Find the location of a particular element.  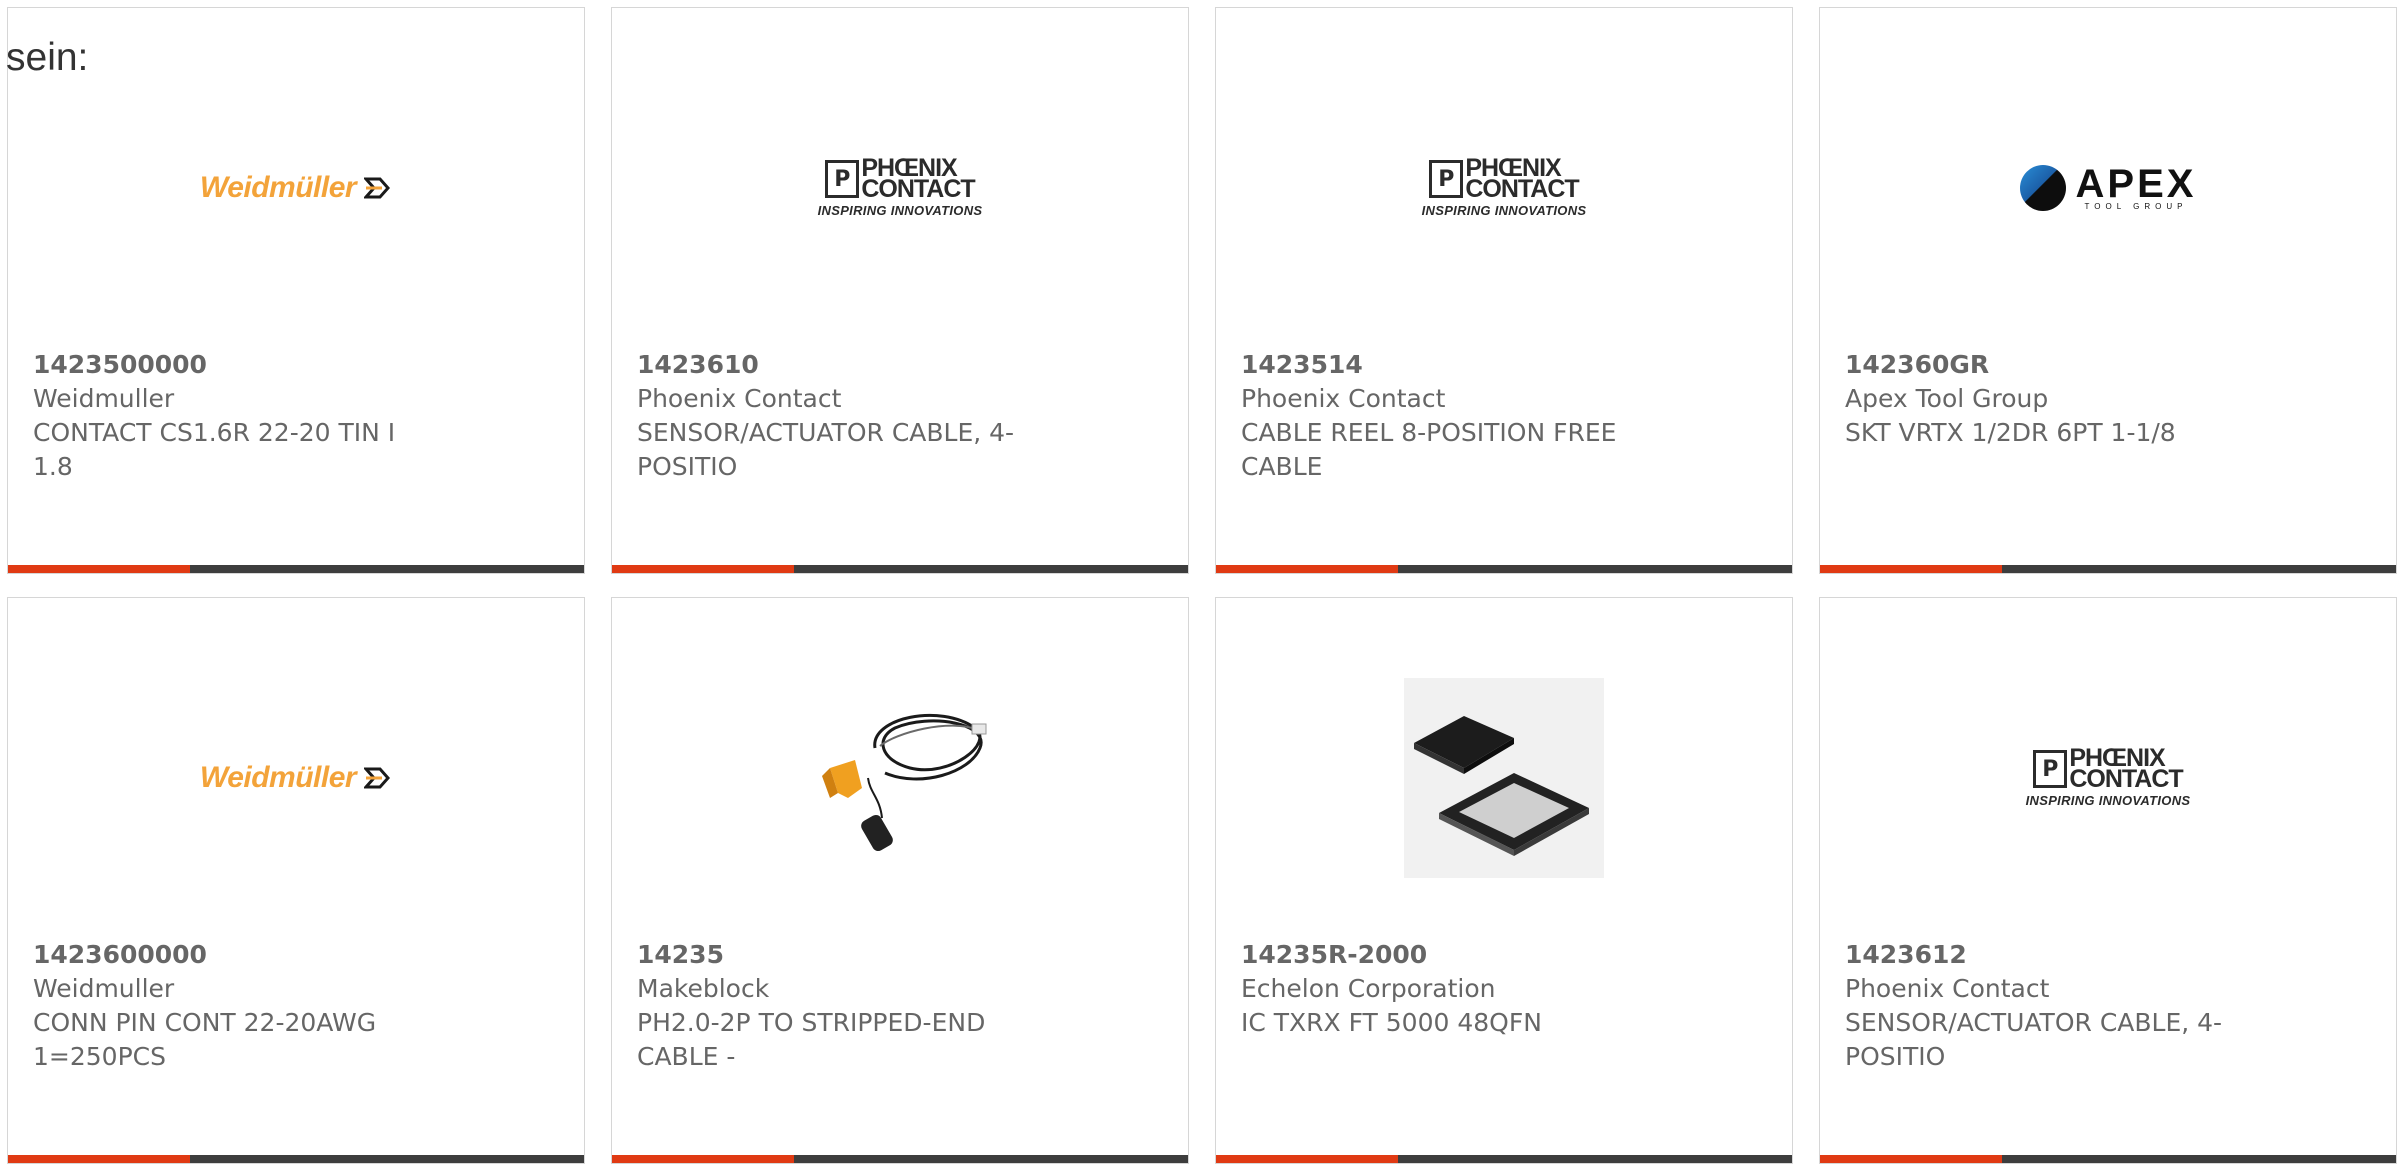

cable-product-image is located at coordinates (904, 782).